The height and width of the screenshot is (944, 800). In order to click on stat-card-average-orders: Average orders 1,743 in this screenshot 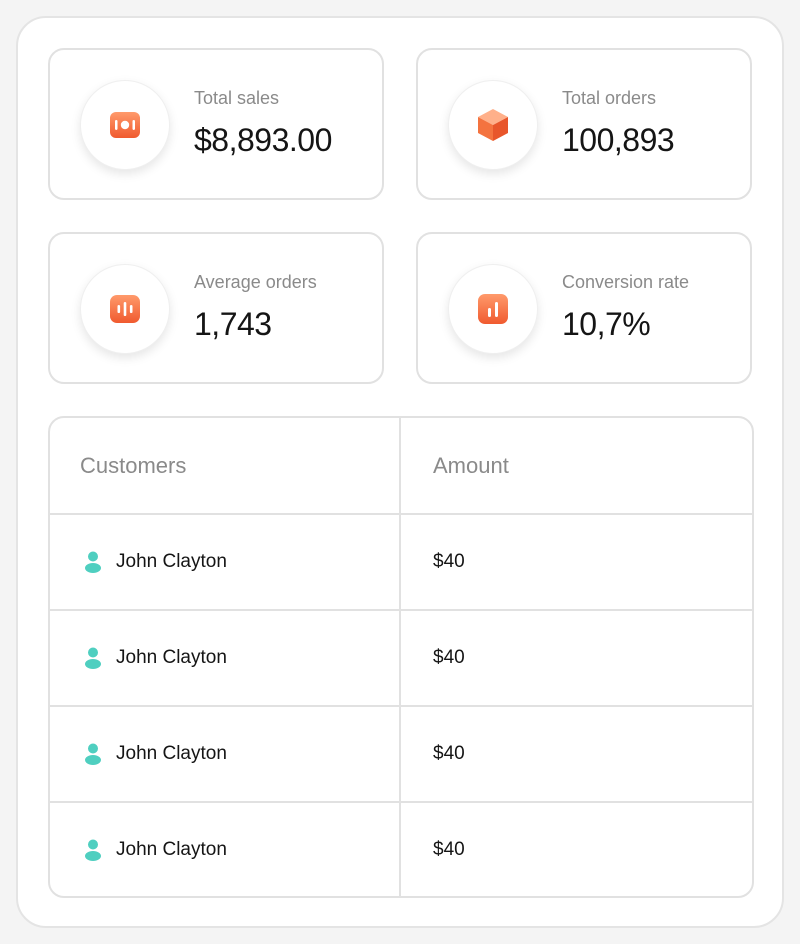, I will do `click(216, 308)`.